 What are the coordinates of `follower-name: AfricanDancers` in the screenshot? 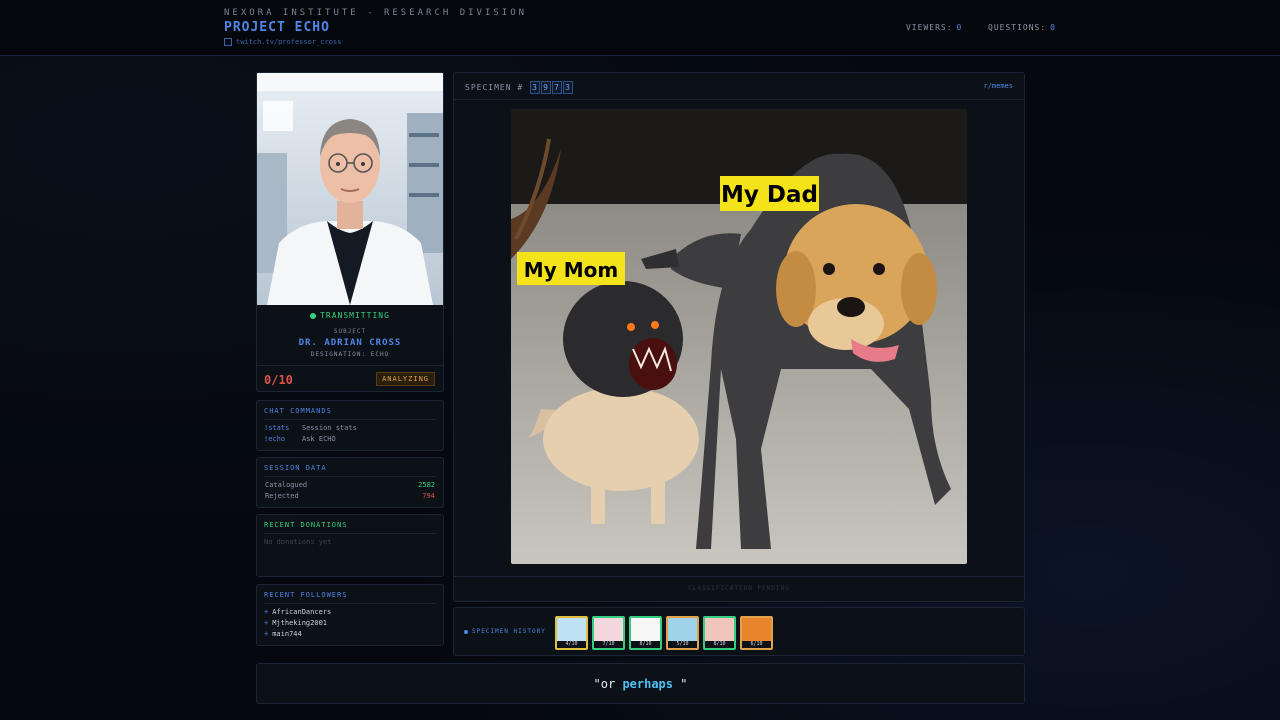 It's located at (302, 612).